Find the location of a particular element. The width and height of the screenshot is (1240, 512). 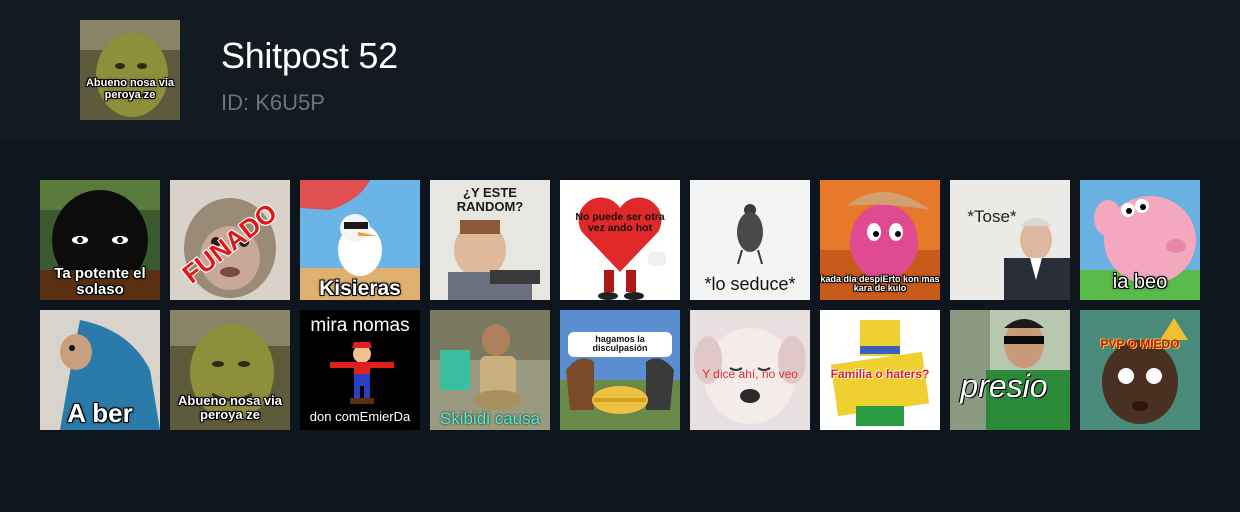

sticker-tile: No puede ser otra vez ando hot is located at coordinates (620, 240).